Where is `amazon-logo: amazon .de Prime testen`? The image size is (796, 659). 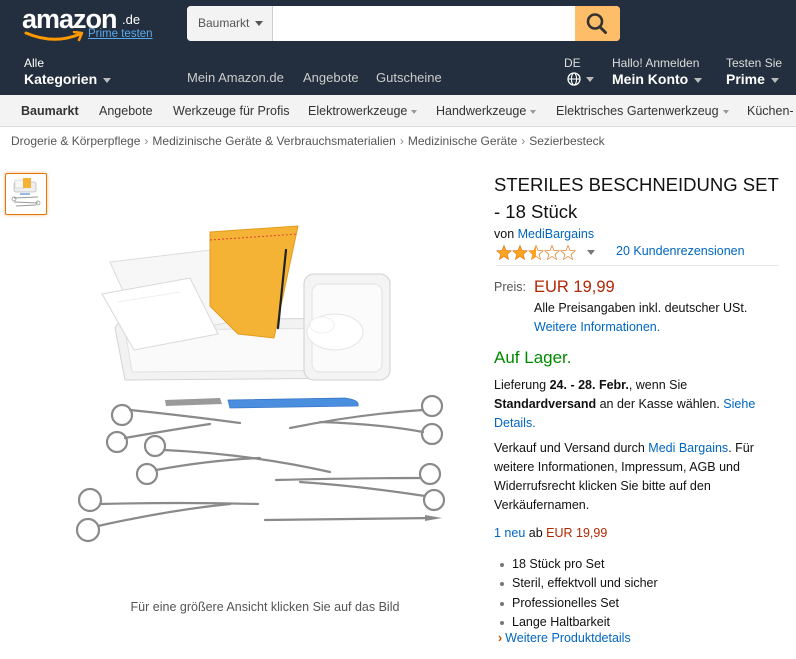 amazon-logo: amazon .de Prime testen is located at coordinates (87, 23).